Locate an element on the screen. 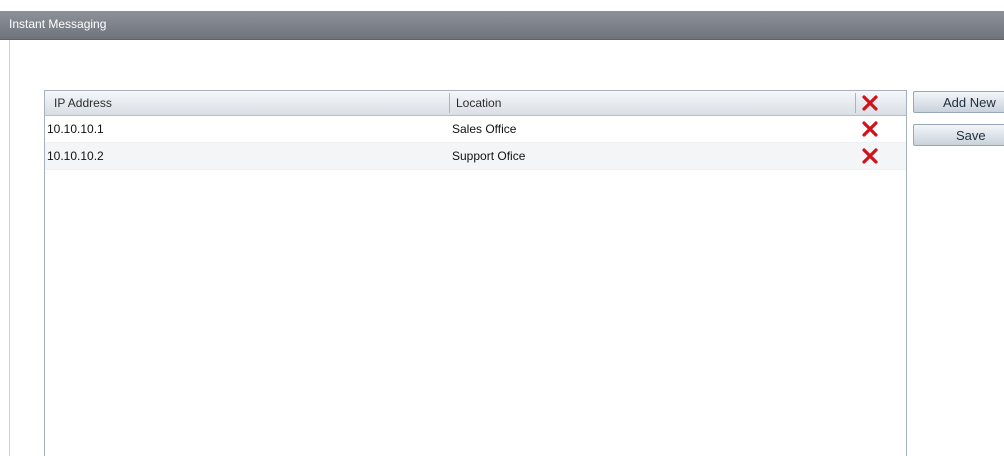 This screenshot has width=1004, height=456. table-header: IP Address Location is located at coordinates (475, 103).